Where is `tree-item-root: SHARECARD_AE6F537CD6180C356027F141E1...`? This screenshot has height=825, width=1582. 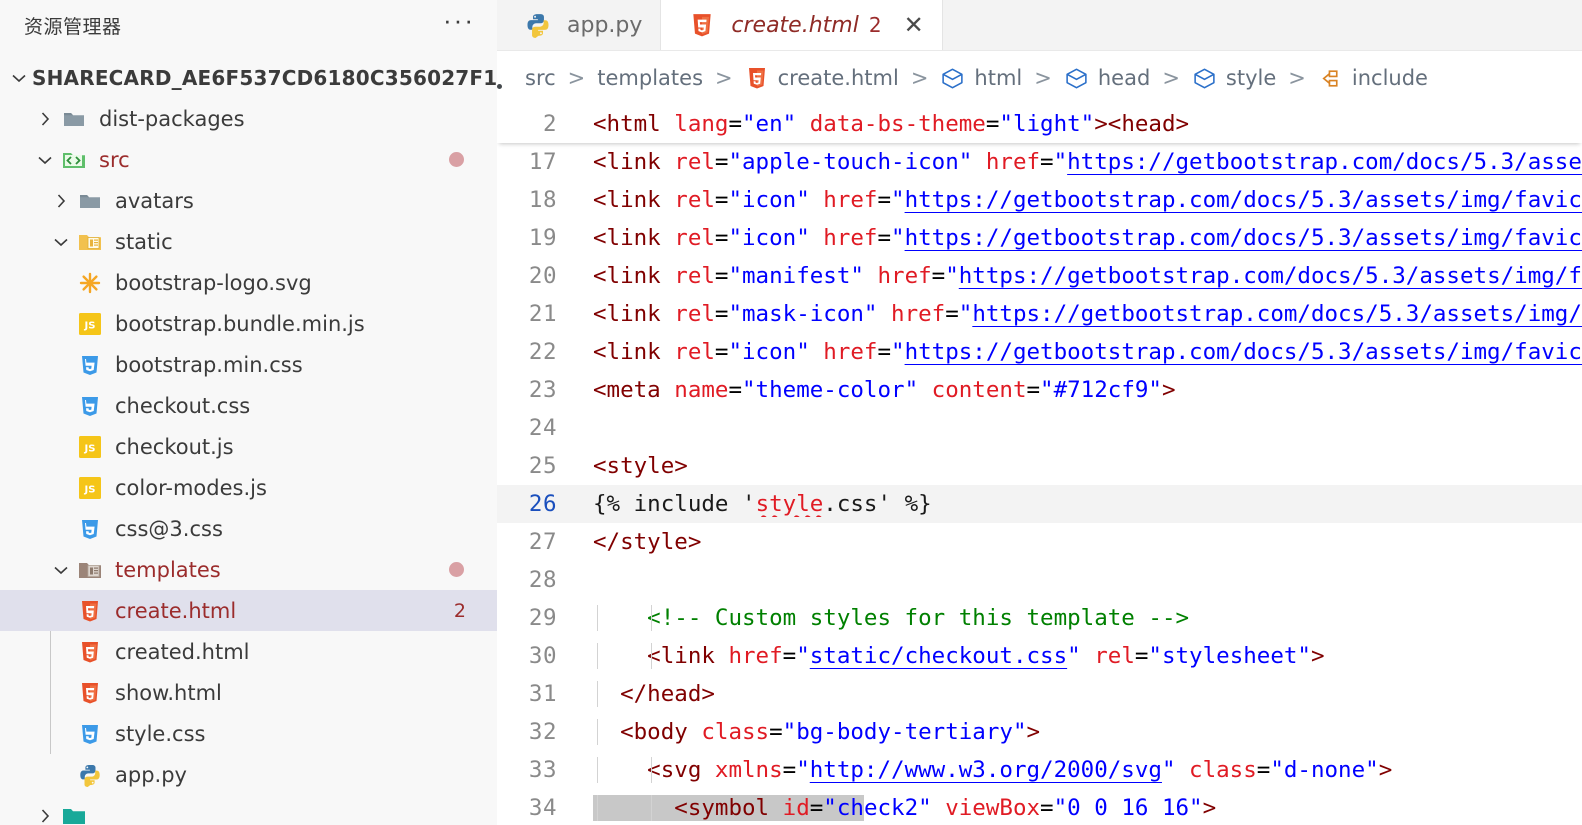 tree-item-root: SHARECARD_AE6F537CD6180C356027F141E1... is located at coordinates (248, 77).